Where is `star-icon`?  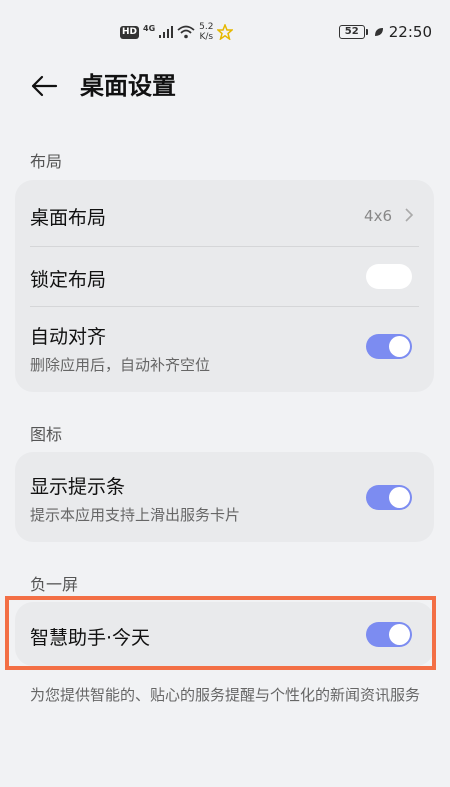
star-icon is located at coordinates (225, 32).